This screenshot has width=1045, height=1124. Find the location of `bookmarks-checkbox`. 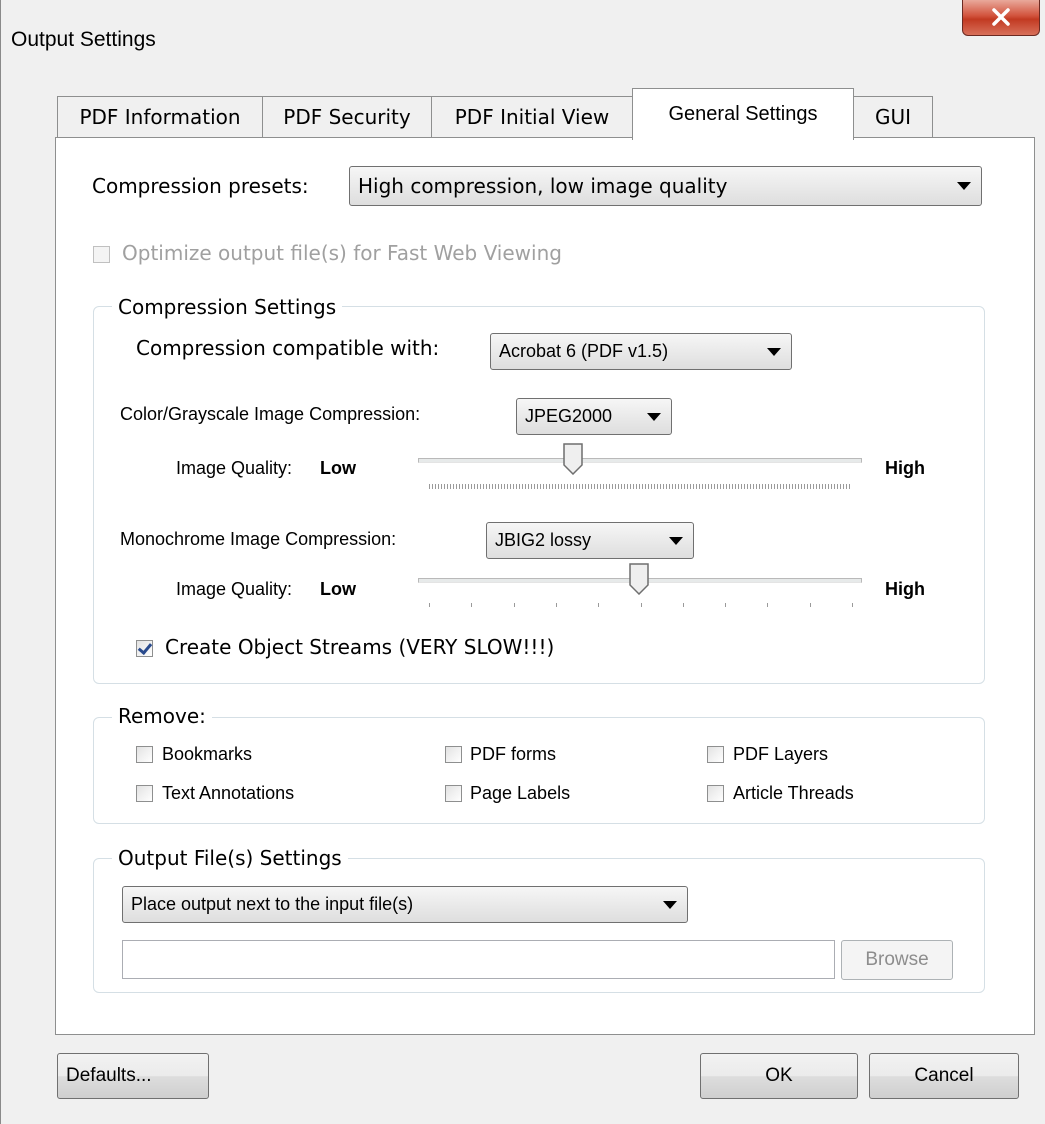

bookmarks-checkbox is located at coordinates (144, 754).